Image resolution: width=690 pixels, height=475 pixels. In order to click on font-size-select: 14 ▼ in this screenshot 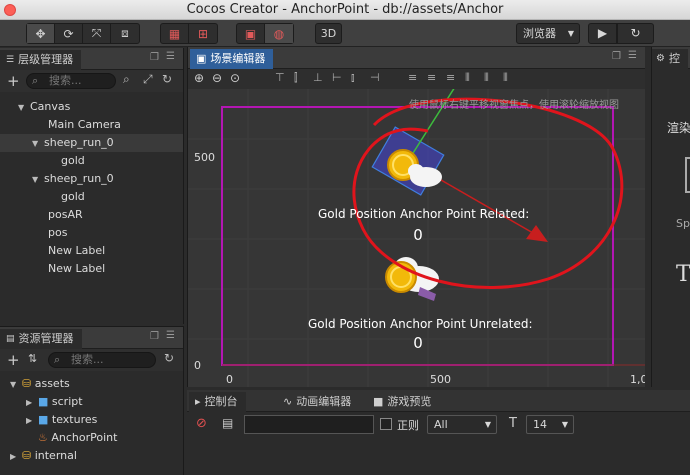, I will do `click(550, 424)`.